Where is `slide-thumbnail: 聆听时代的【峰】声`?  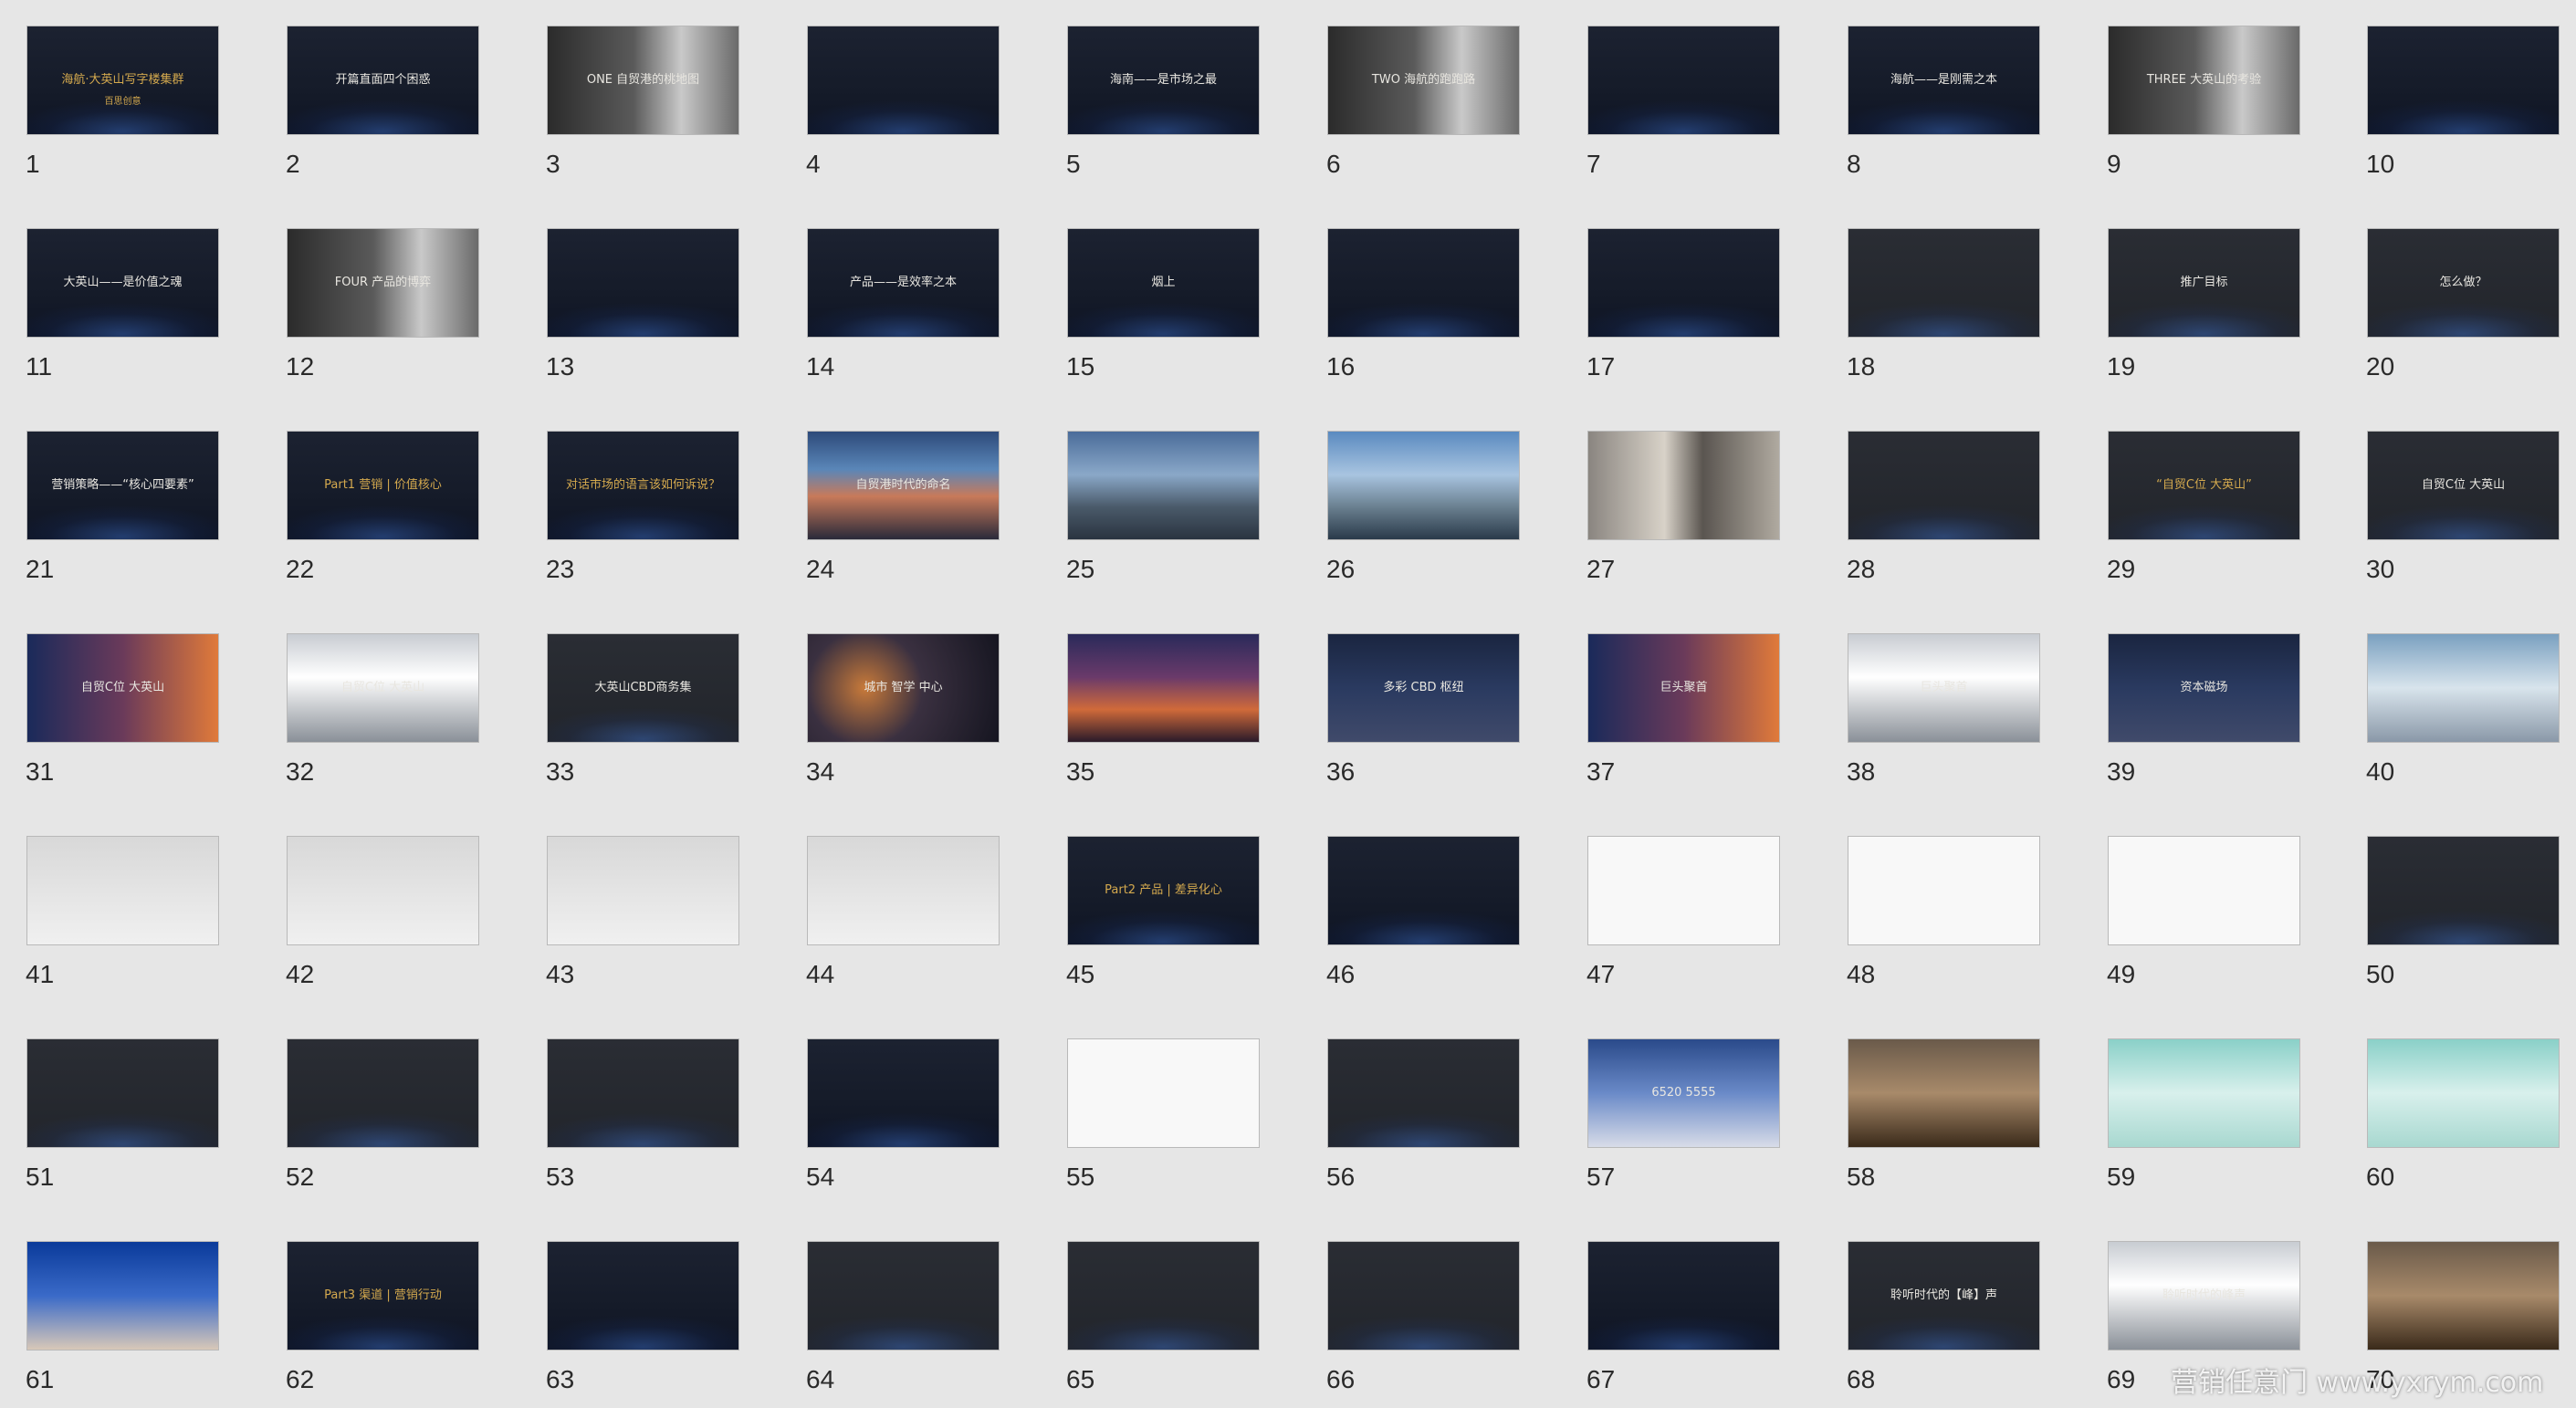
slide-thumbnail: 聆听时代的【峰】声 is located at coordinates (1944, 1296).